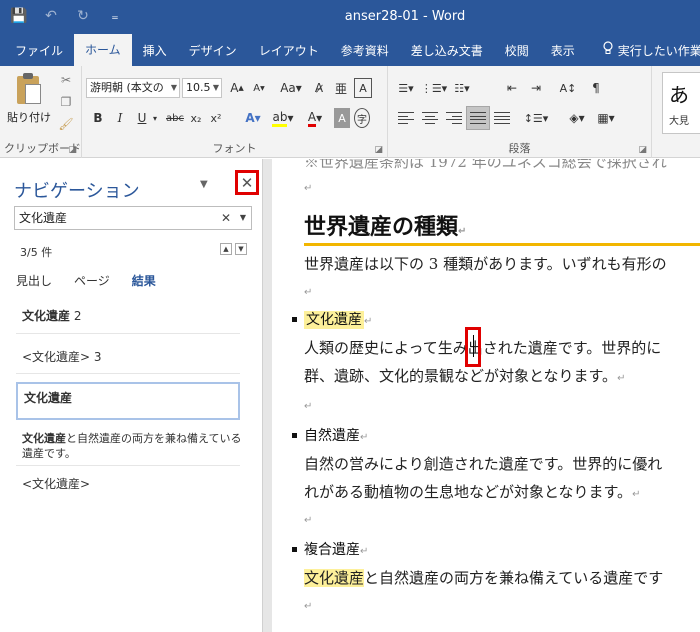  I want to click on section-title: 自然遺産↵, so click(336, 435).